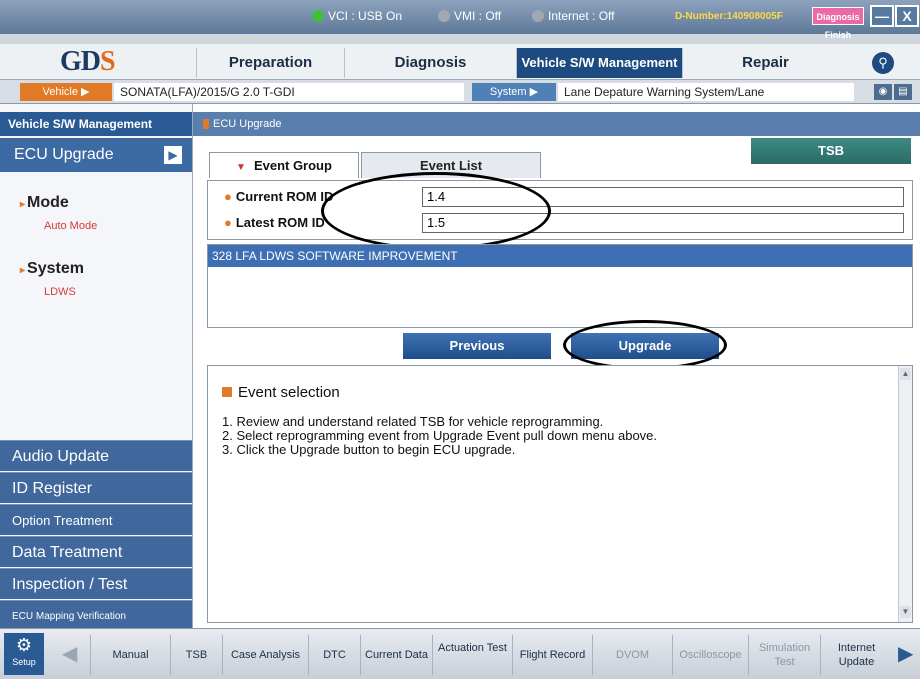  Describe the element at coordinates (64, 154) in the screenshot. I see `ecu-upgrade-label: ECU Upgrade` at that location.